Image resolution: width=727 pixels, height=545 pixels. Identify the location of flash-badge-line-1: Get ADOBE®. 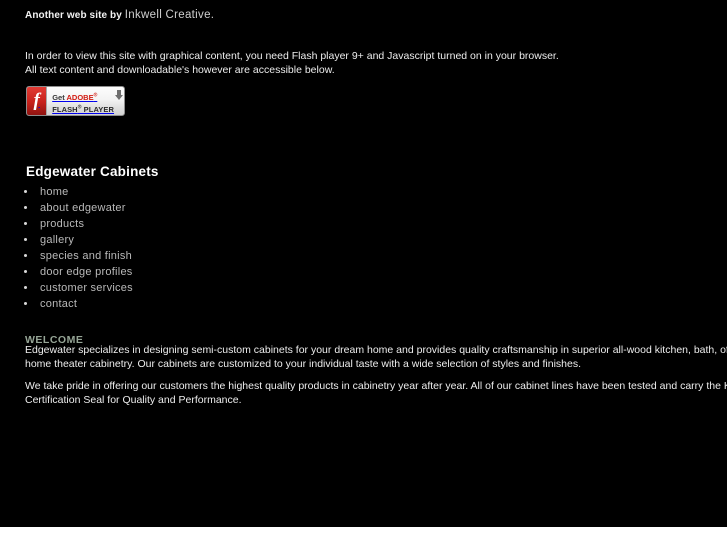
(75, 97).